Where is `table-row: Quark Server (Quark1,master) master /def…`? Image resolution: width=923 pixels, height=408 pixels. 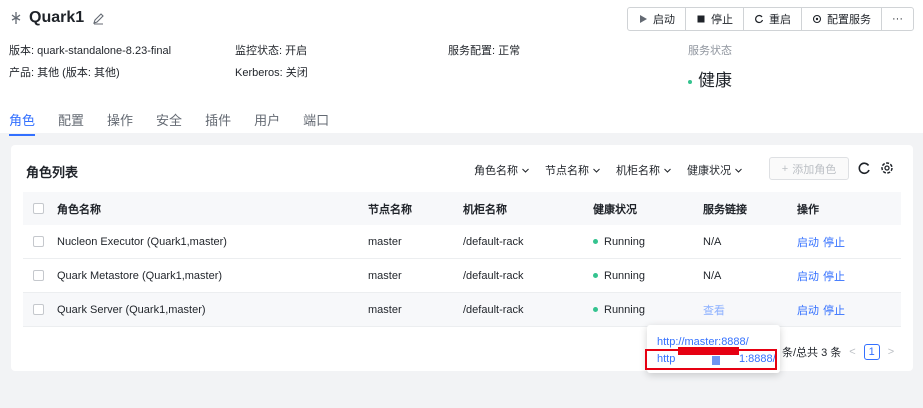
table-row: Quark Server (Quark1,master) master /def… is located at coordinates (462, 310).